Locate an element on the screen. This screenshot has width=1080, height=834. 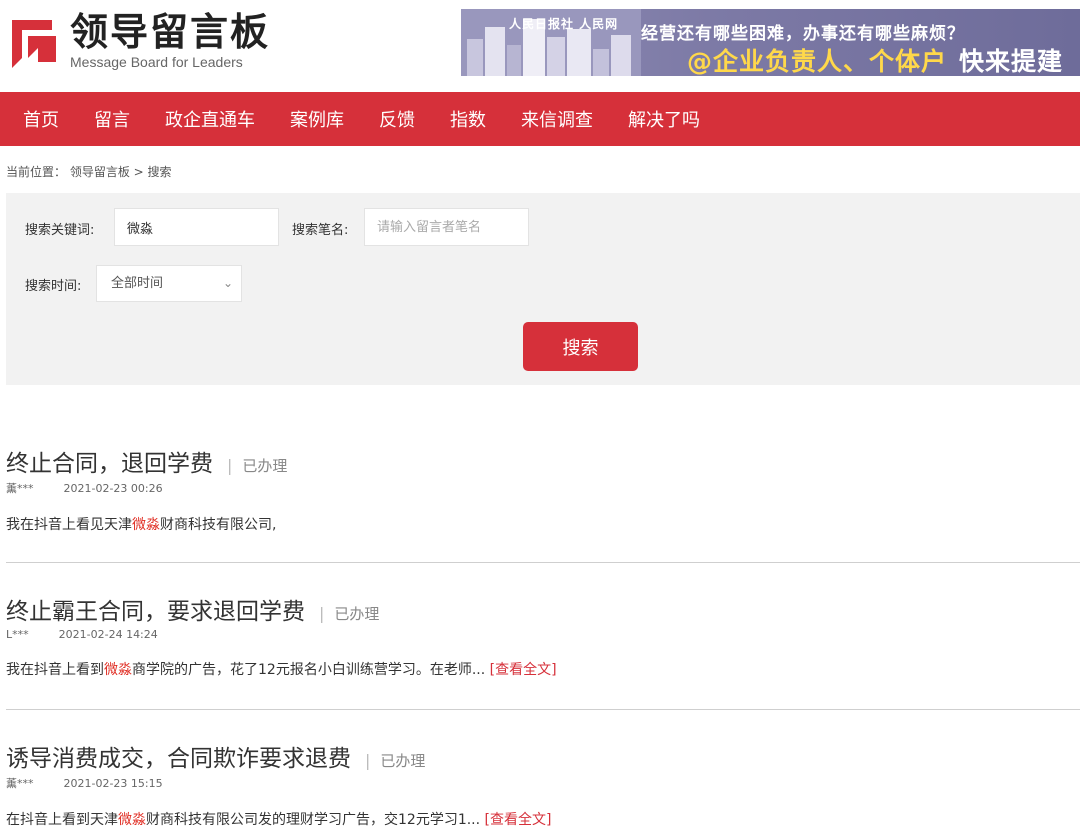
nav-item-index: 指数 is located at coordinates (468, 119).